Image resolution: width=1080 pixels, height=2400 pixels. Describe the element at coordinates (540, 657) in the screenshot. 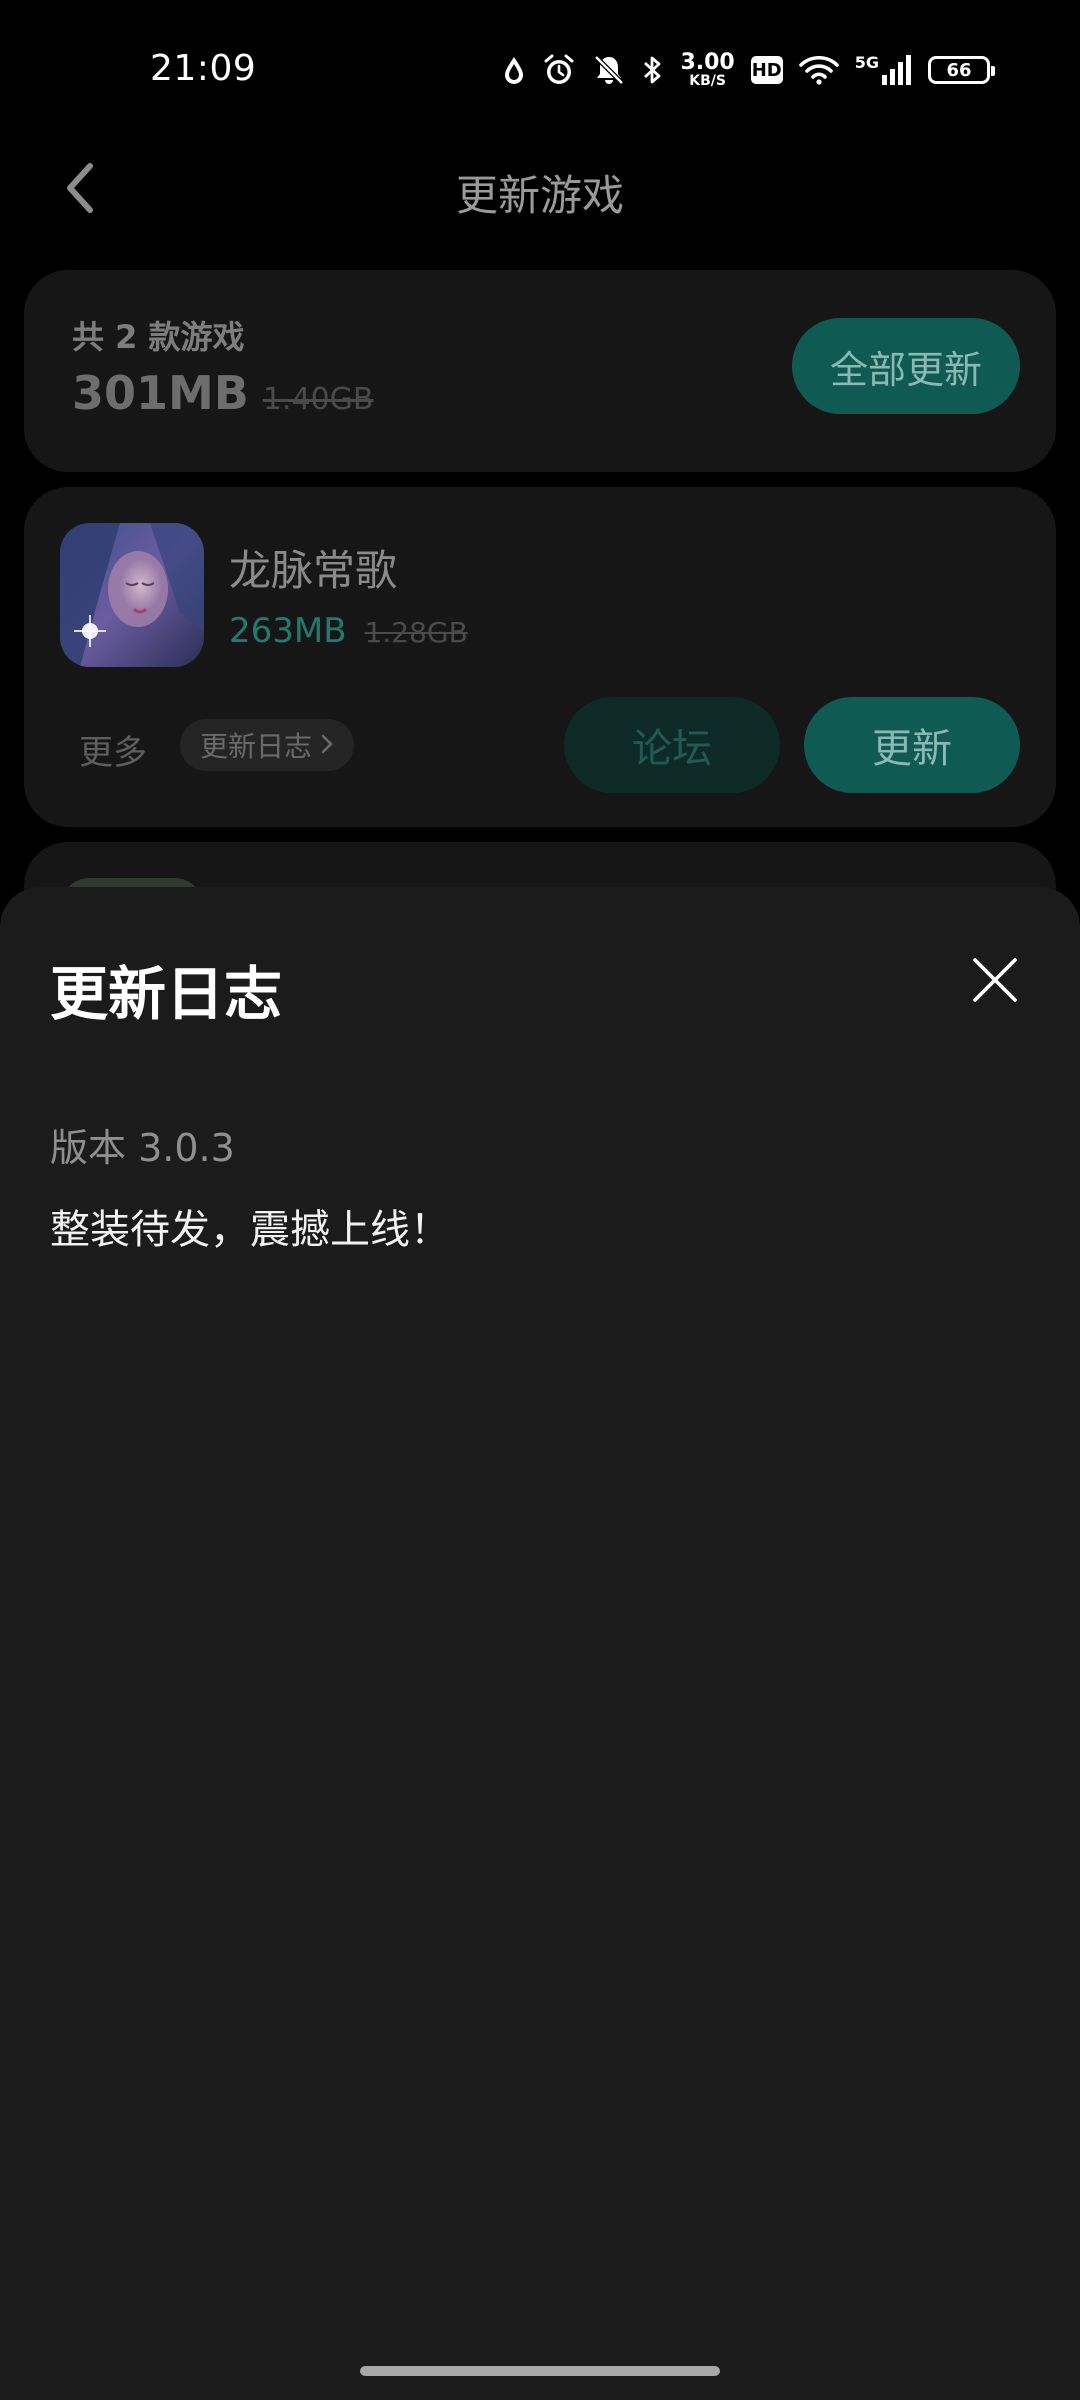

I see `game-card: 龙脉常歌 263MB 1.28GB 更多 更新日志 论坛 更新` at that location.